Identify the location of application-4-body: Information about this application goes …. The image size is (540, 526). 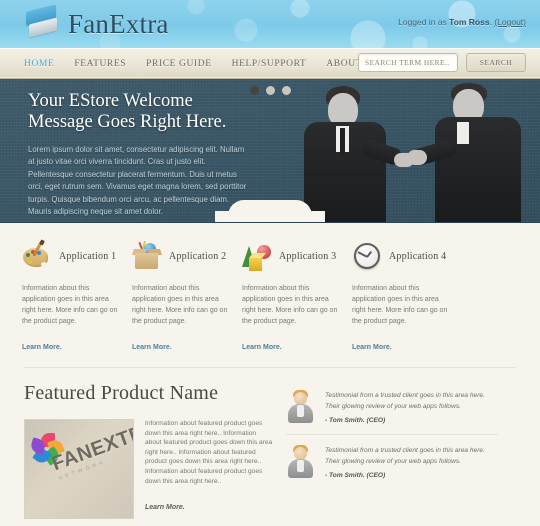
(400, 305).